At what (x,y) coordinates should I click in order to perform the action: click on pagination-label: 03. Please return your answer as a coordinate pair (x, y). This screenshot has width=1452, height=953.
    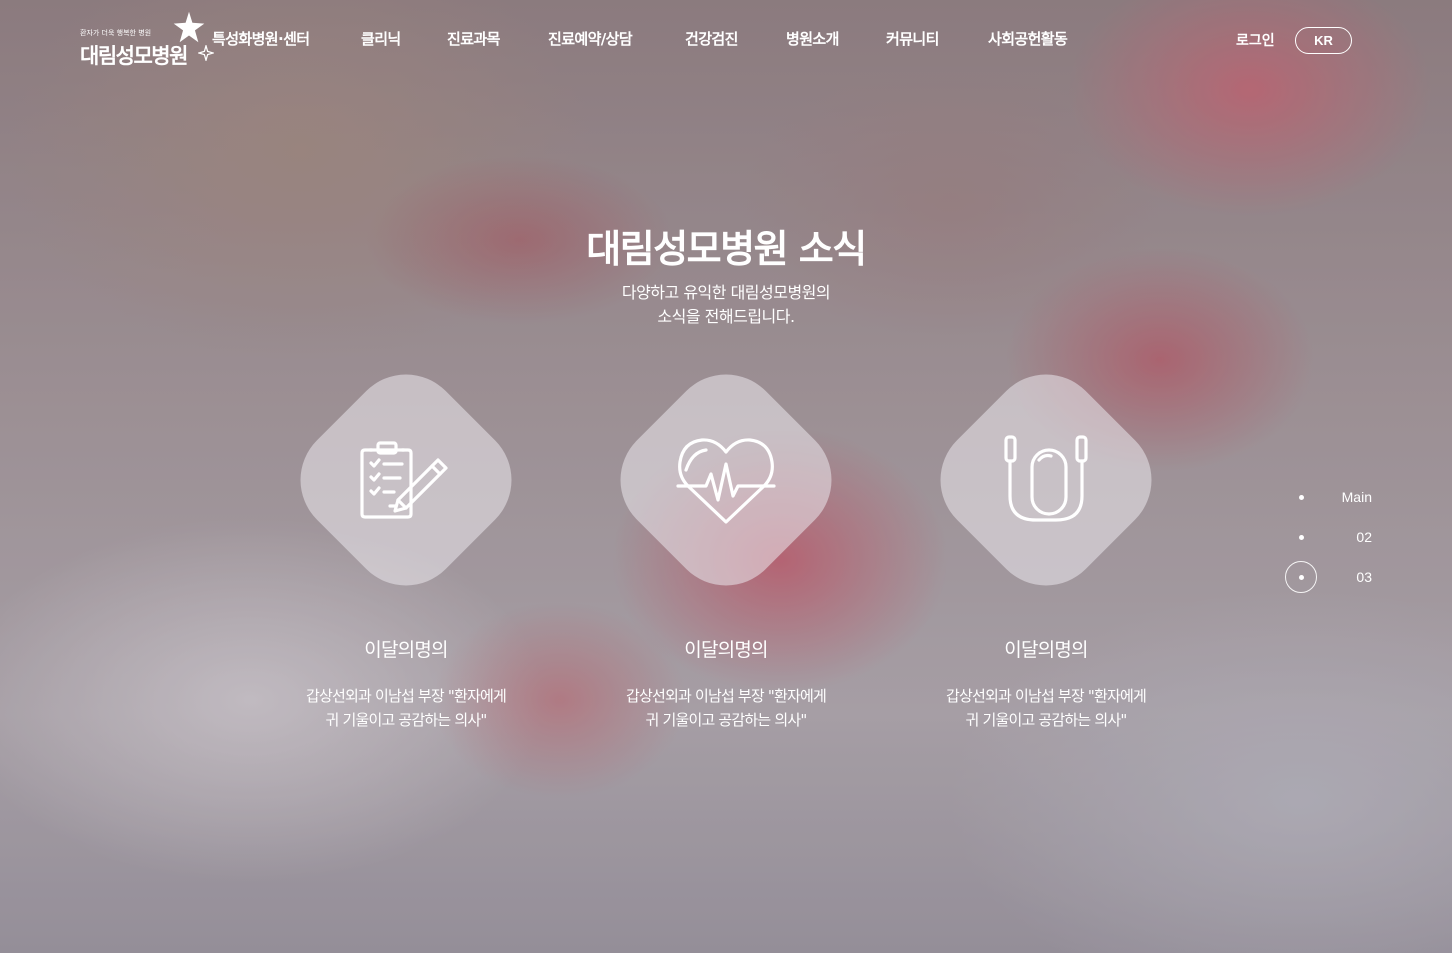
    Looking at the image, I should click on (1364, 577).